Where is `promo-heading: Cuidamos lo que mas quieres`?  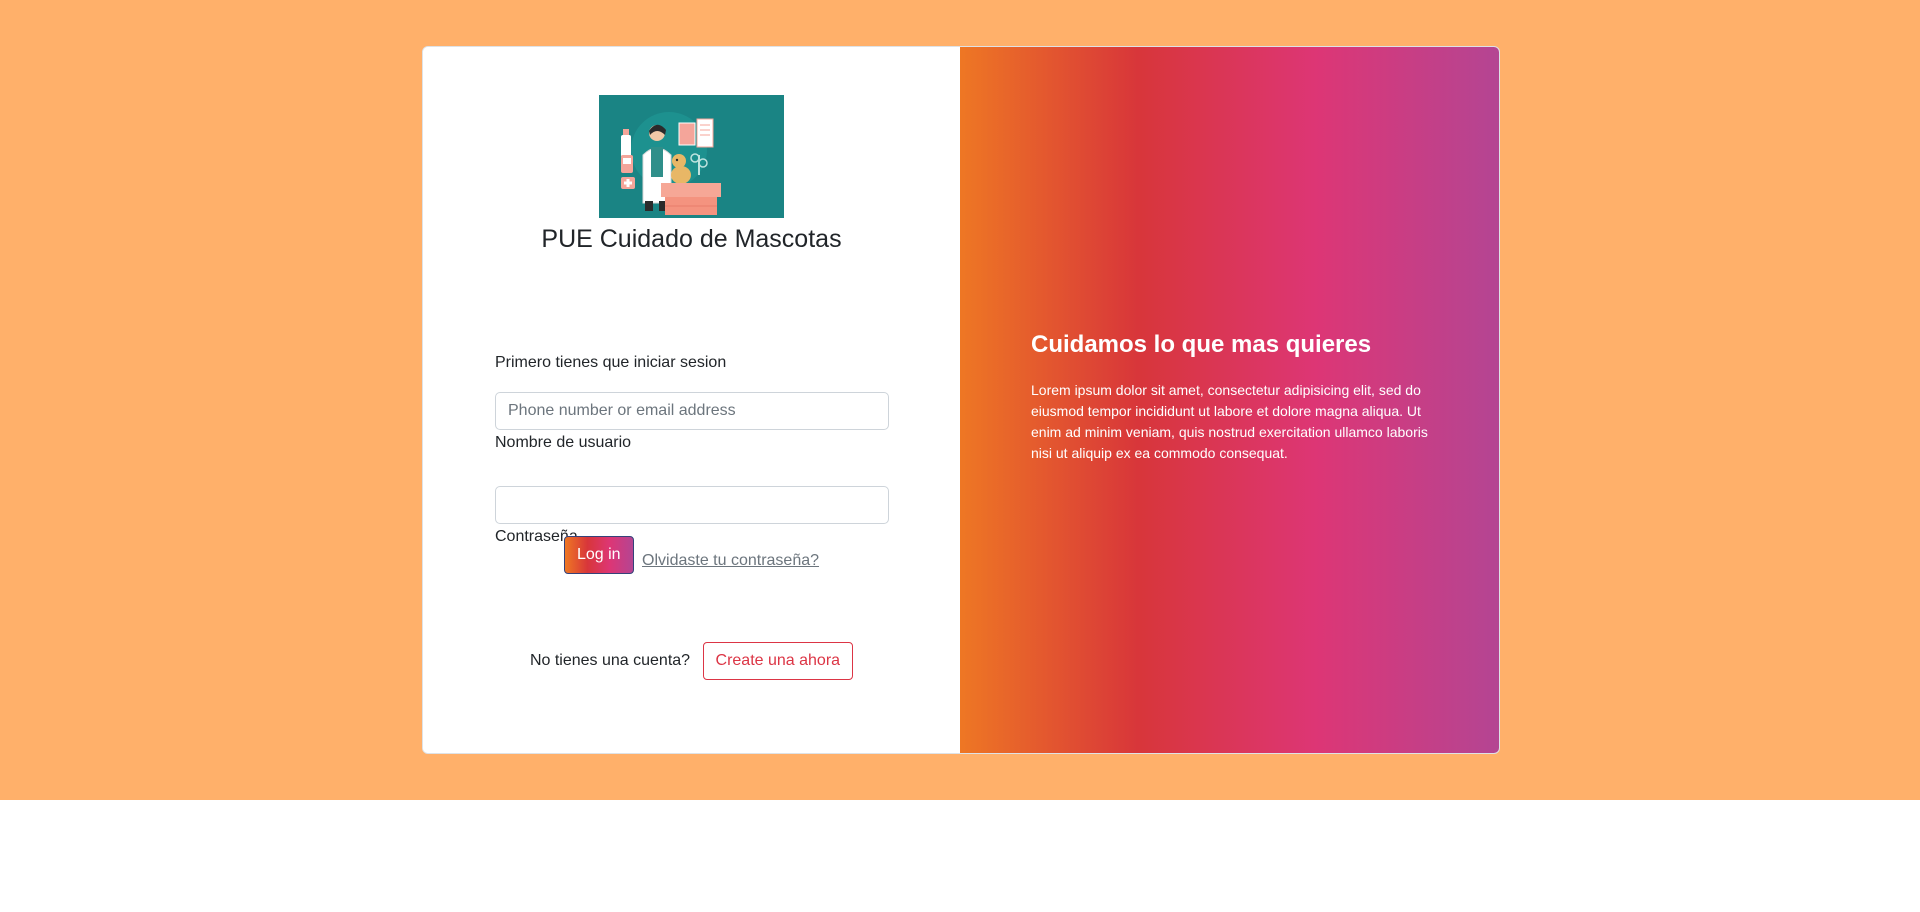
promo-heading: Cuidamos lo que mas quieres is located at coordinates (1201, 344).